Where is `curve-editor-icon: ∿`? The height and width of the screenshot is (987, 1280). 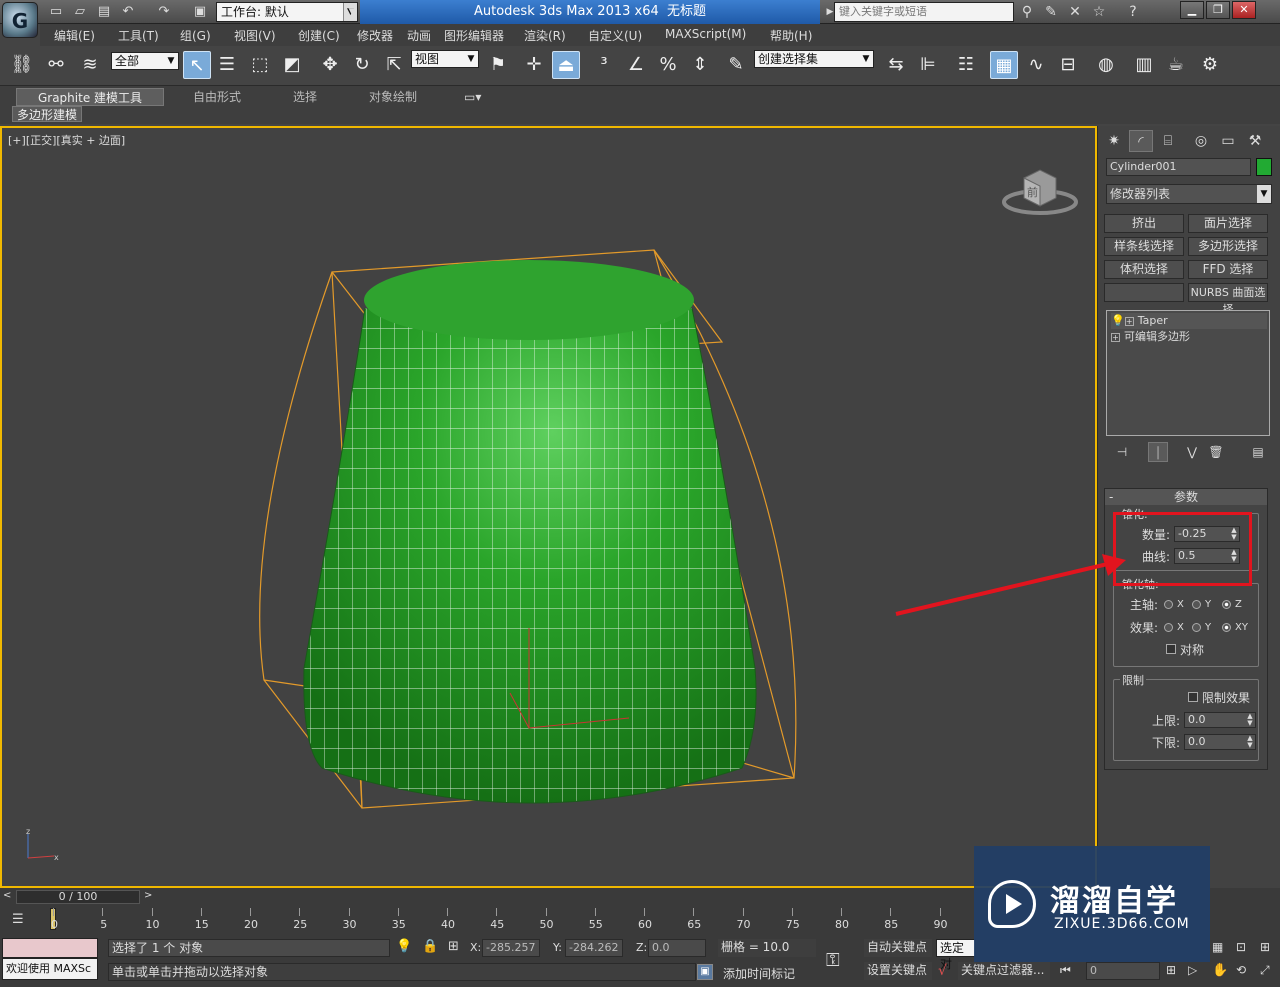
curve-editor-icon: ∿ is located at coordinates (1036, 65).